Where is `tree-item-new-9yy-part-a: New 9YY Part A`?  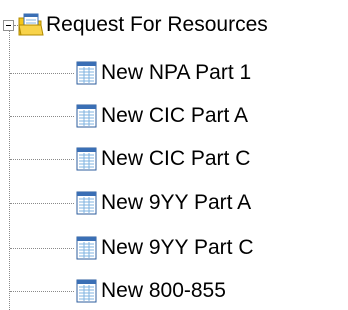 tree-item-new-9yy-part-a: New 9YY Part A is located at coordinates (162, 203).